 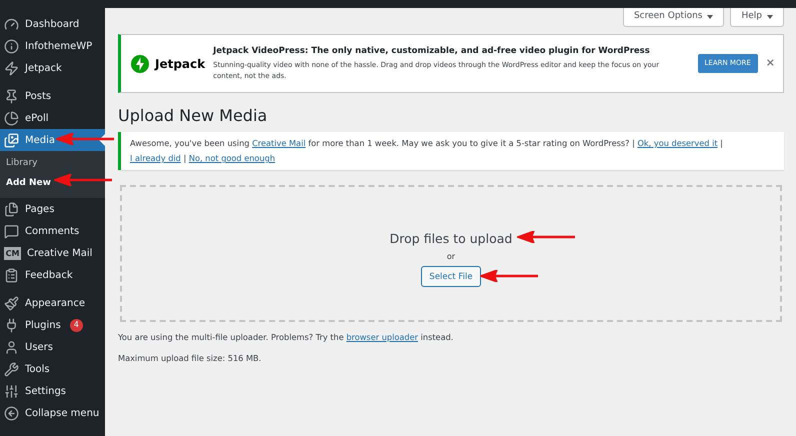 What do you see at coordinates (11, 96) in the screenshot?
I see `pin-icon` at bounding box center [11, 96].